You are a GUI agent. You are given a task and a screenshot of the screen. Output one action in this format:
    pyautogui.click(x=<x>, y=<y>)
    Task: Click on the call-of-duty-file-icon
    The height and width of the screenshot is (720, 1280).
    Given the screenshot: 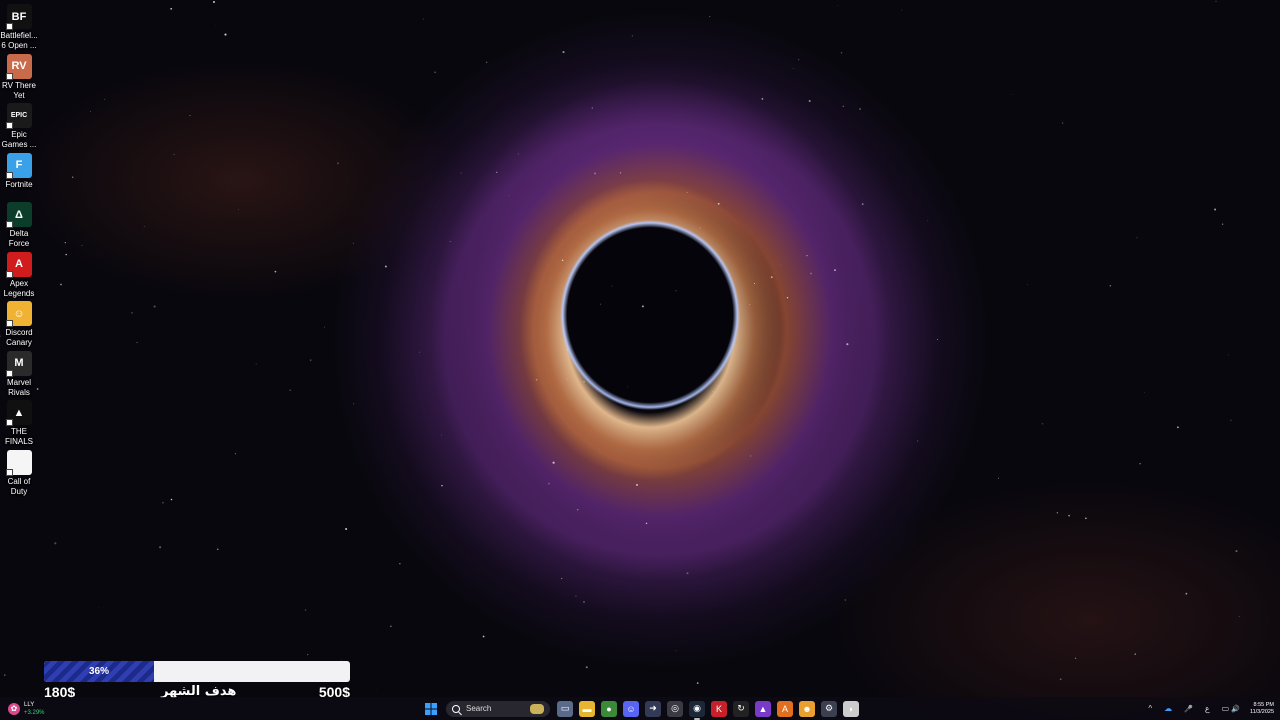 What is the action you would take?
    pyautogui.click(x=18, y=462)
    